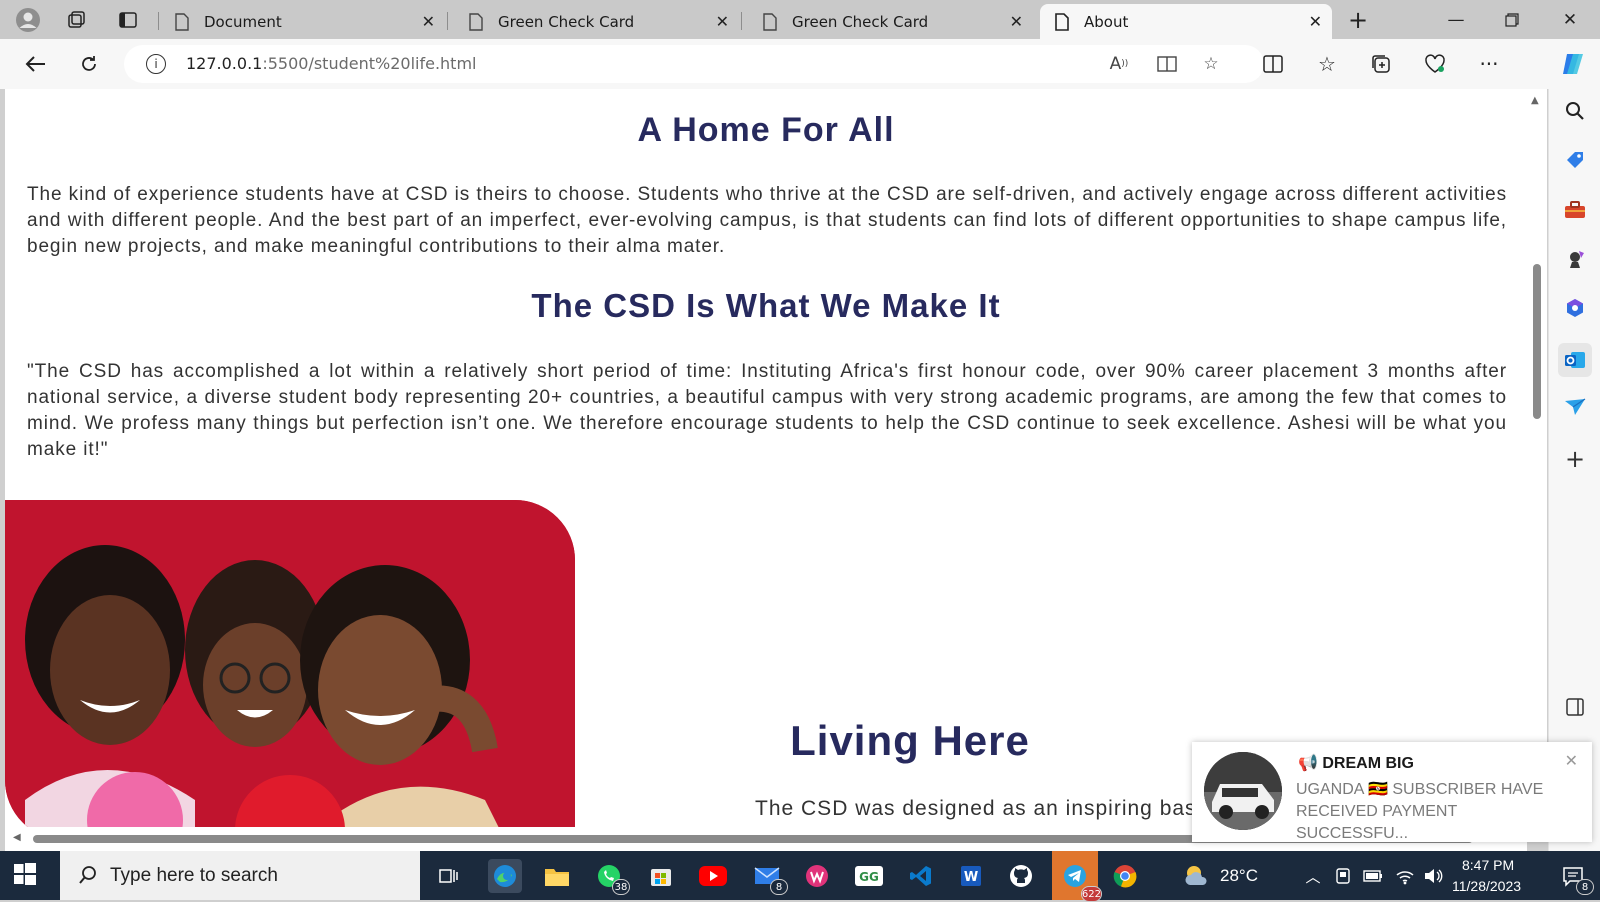  I want to click on word-icon: W, so click(971, 876).